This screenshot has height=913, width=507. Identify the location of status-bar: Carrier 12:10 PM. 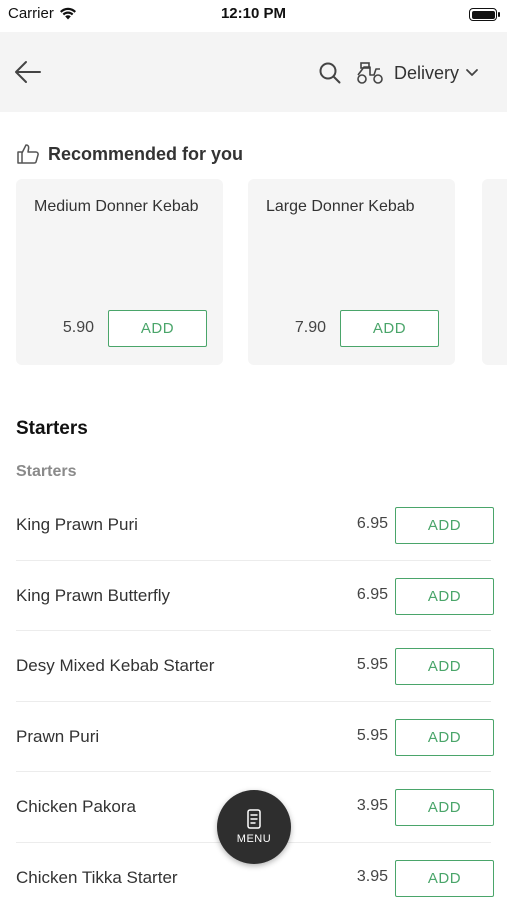
(253, 15).